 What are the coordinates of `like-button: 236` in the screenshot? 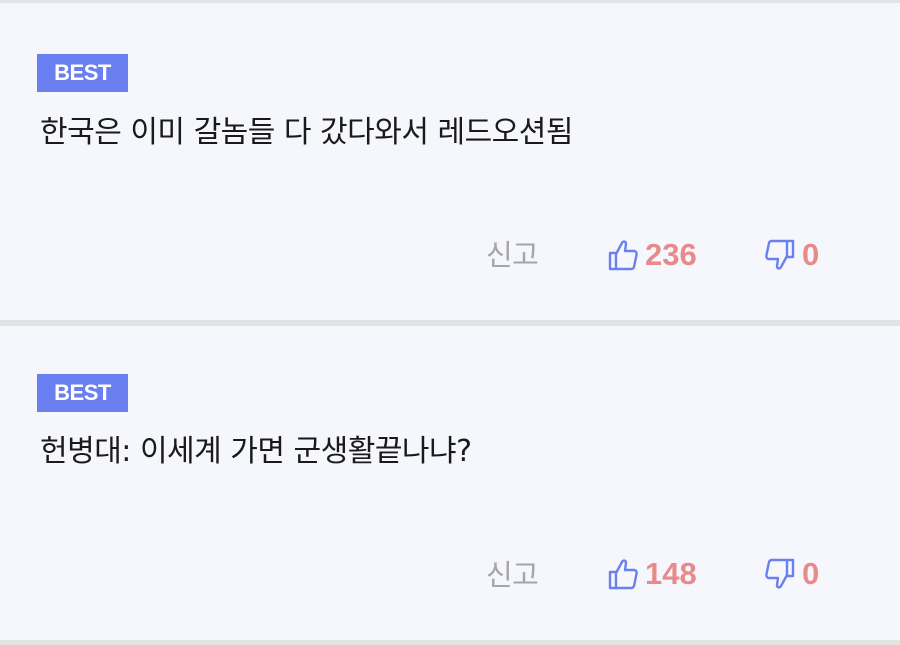 It's located at (652, 255).